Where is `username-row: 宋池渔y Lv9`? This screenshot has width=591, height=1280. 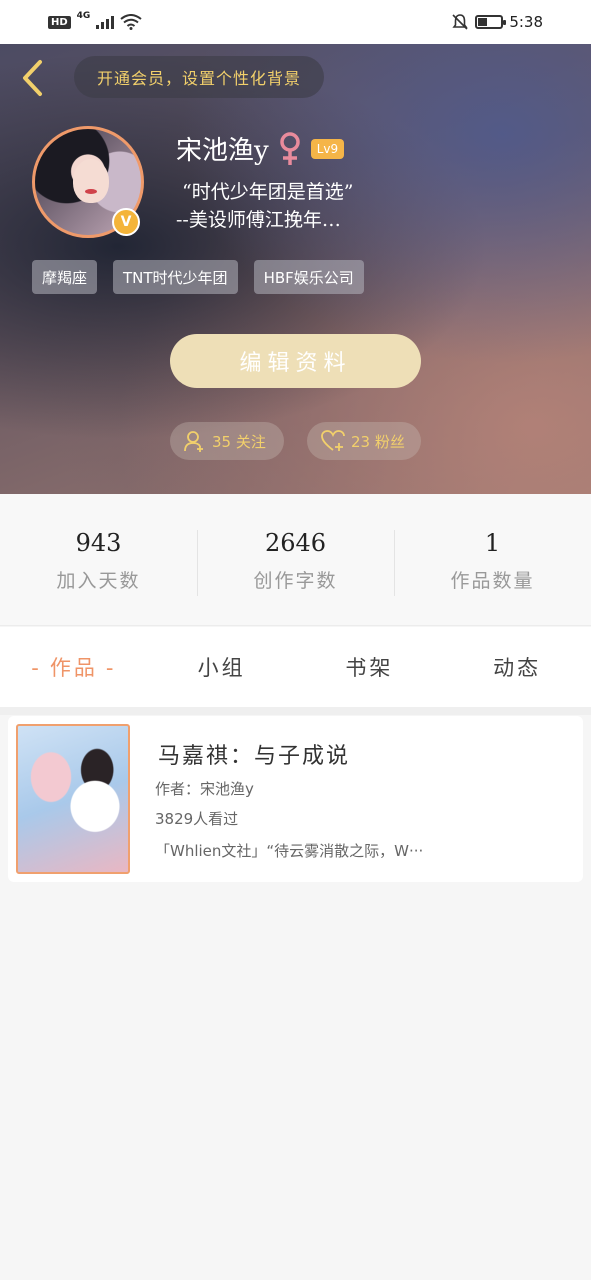 username-row: 宋池渔y Lv9 is located at coordinates (260, 148).